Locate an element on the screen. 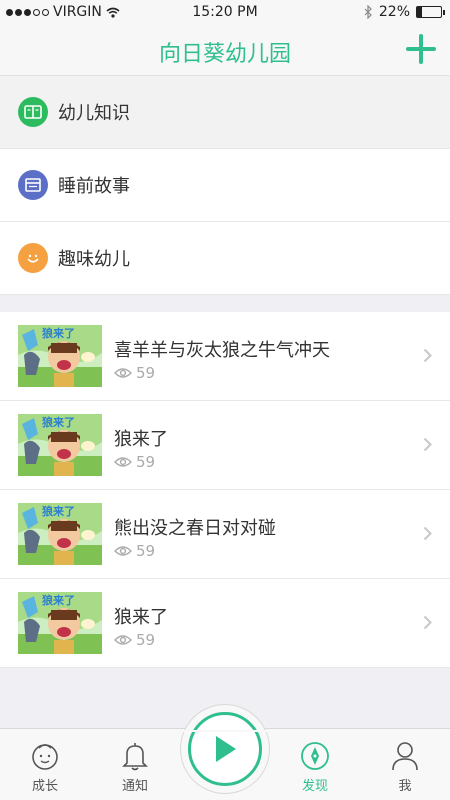 The height and width of the screenshot is (800, 450). smile-icon is located at coordinates (33, 258).